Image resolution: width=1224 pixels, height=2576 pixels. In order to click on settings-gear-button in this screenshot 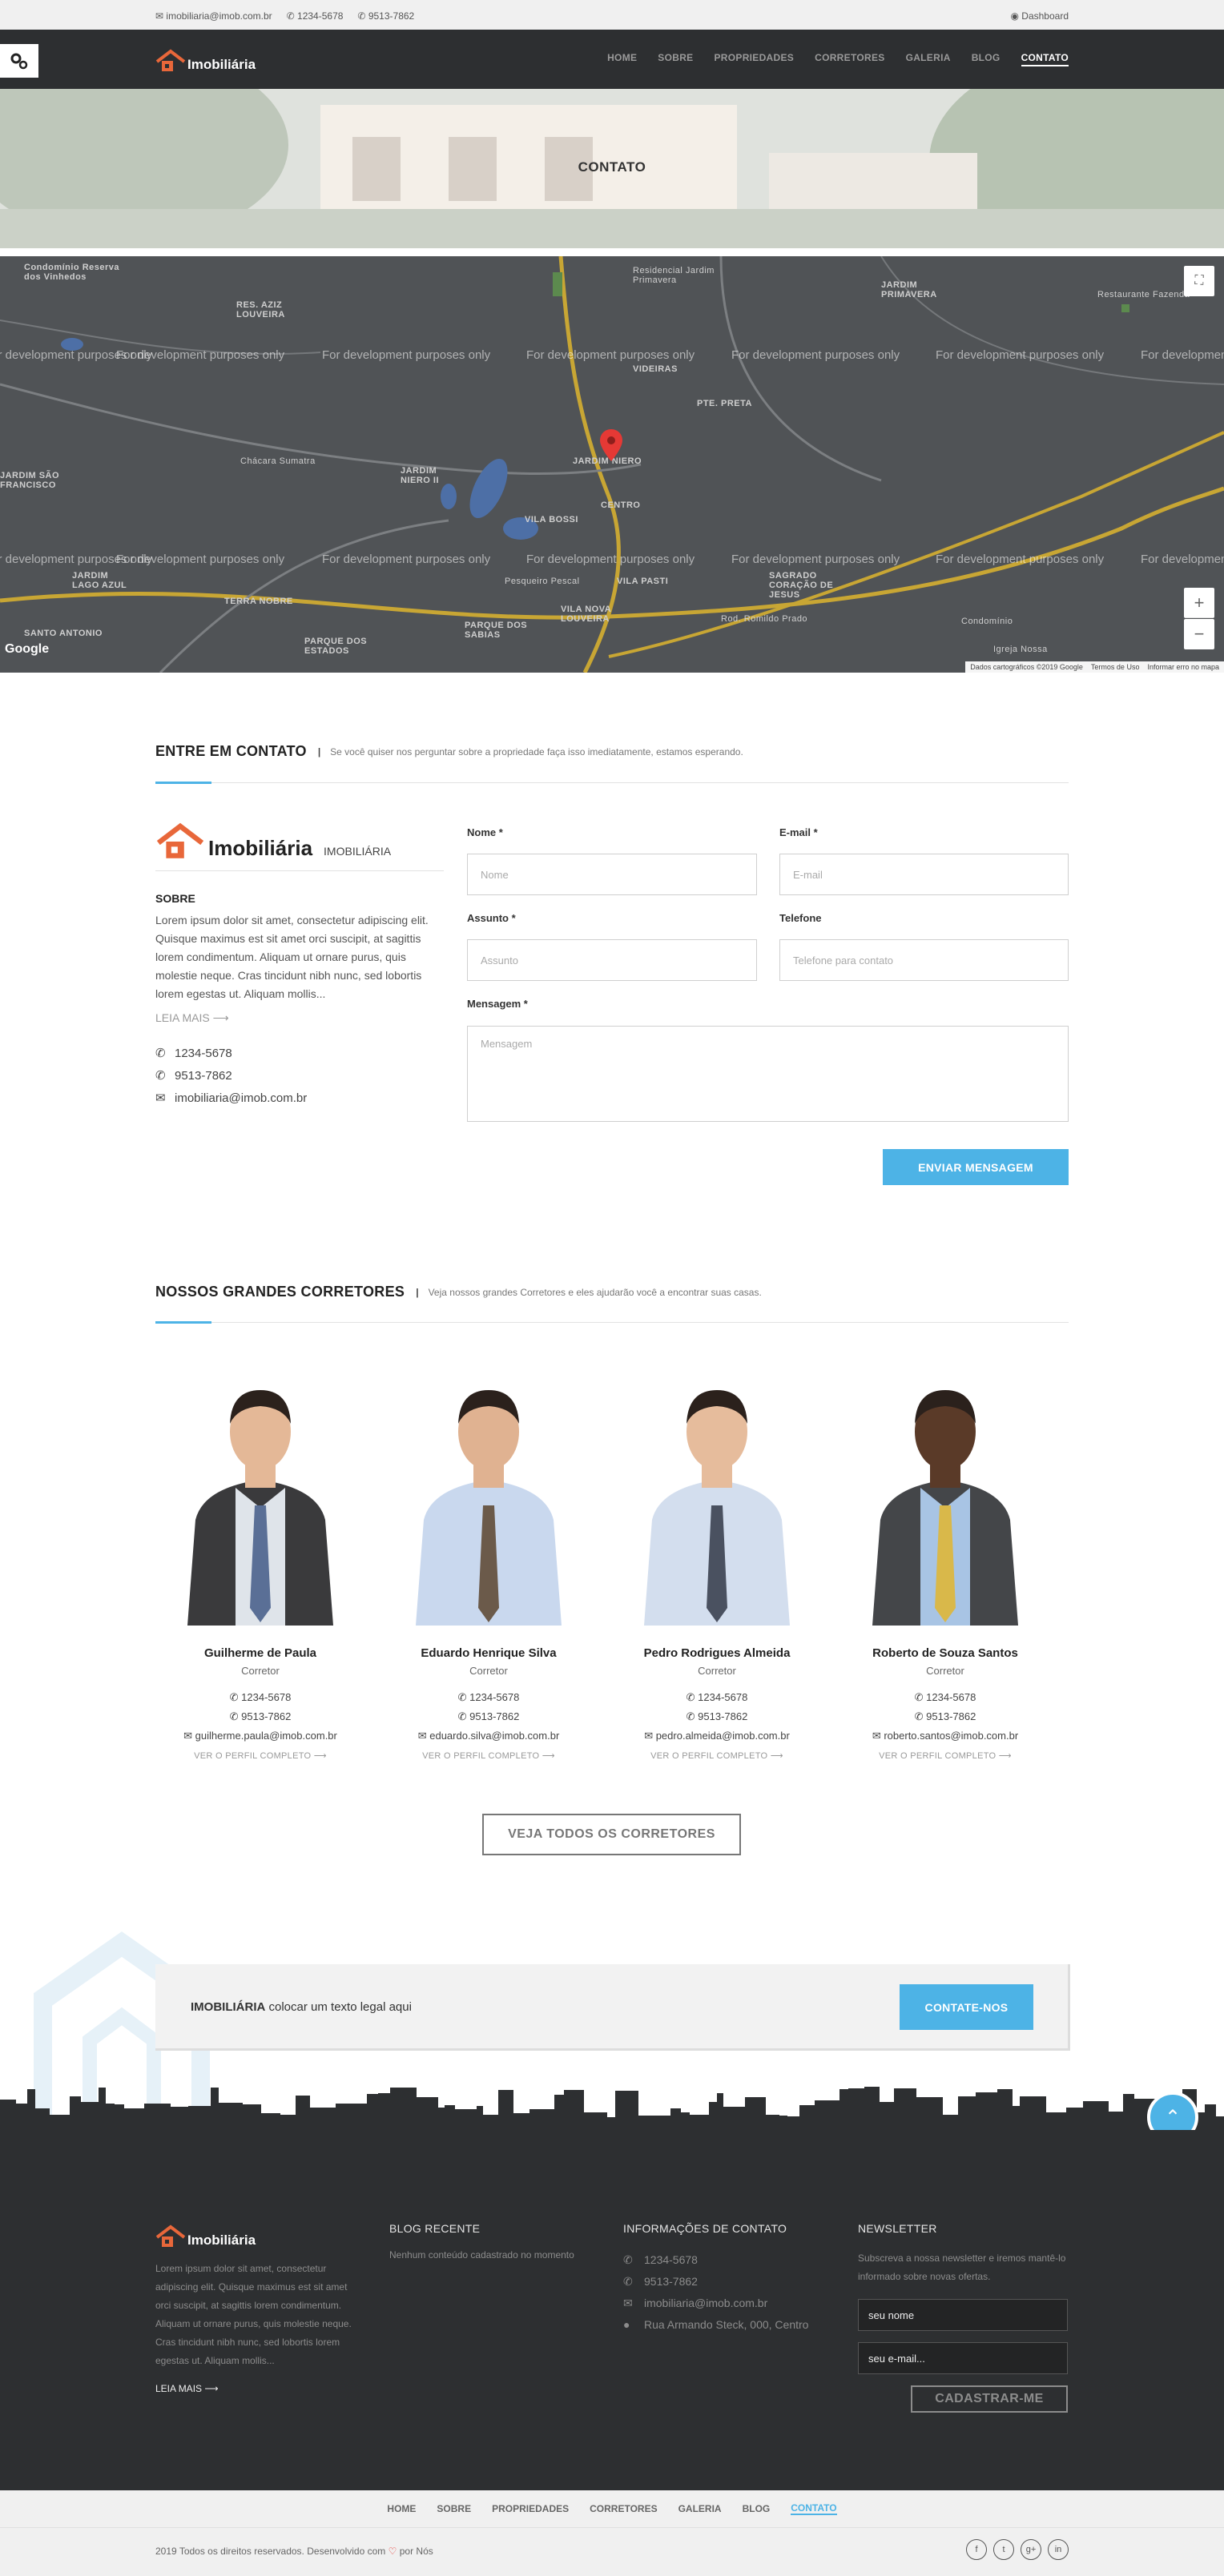, I will do `click(19, 61)`.